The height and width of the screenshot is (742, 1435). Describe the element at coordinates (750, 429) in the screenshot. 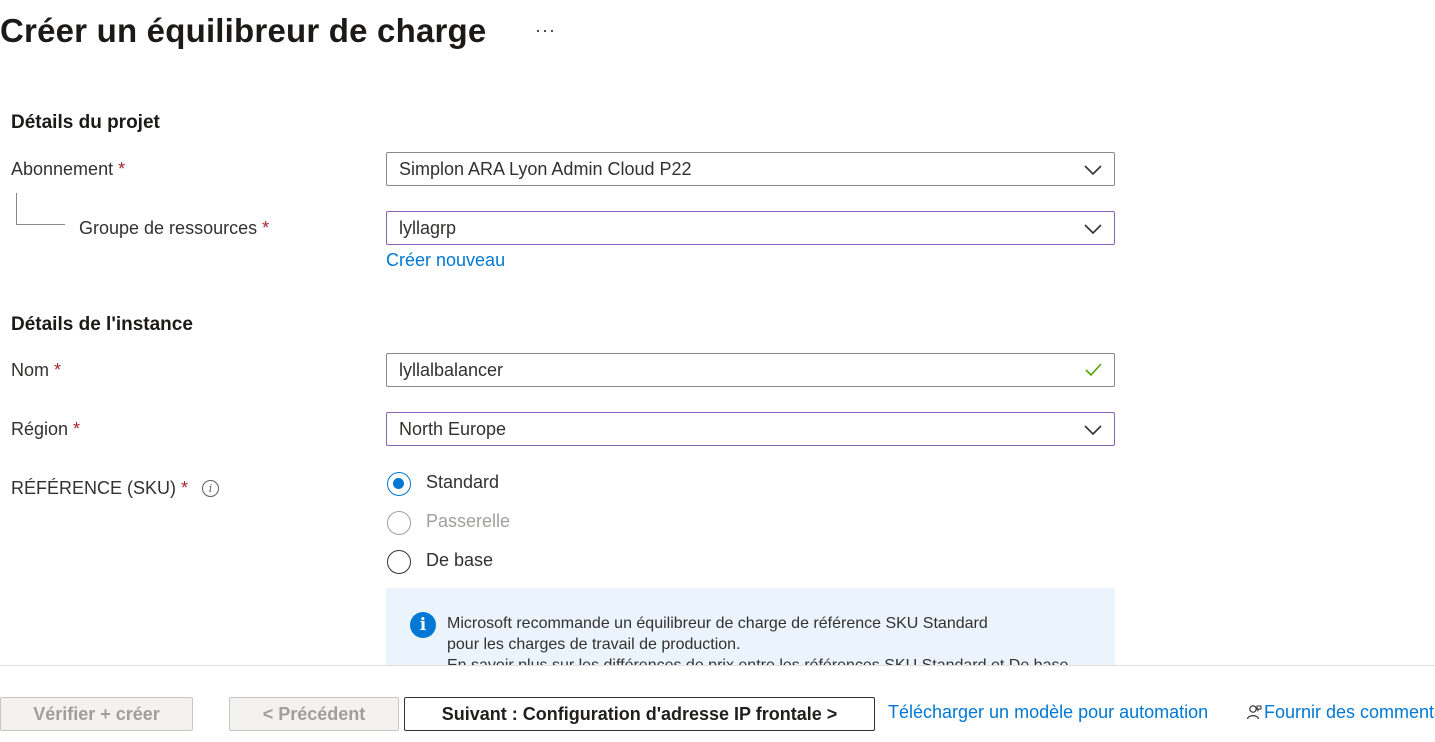

I see `region-dropdown: North Europe` at that location.